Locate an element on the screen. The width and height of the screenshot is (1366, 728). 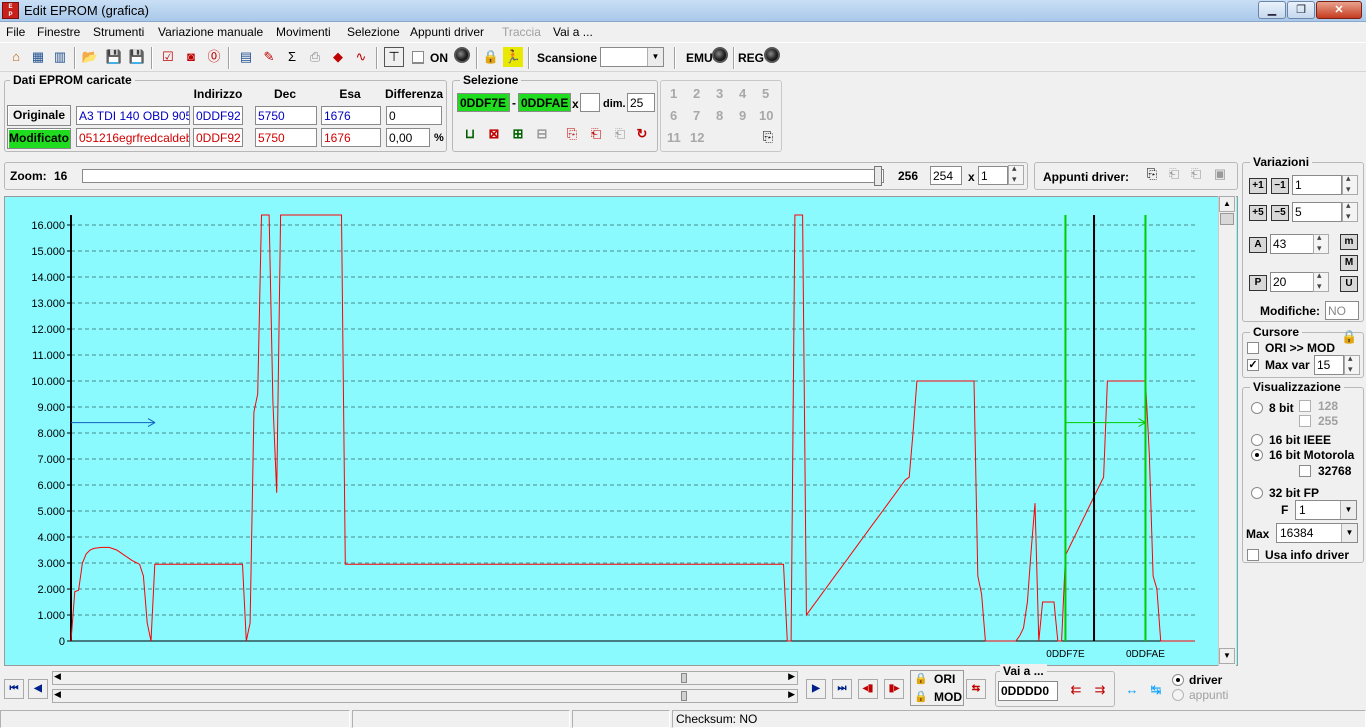
compare-icon: ◙ is located at coordinates (191, 57).